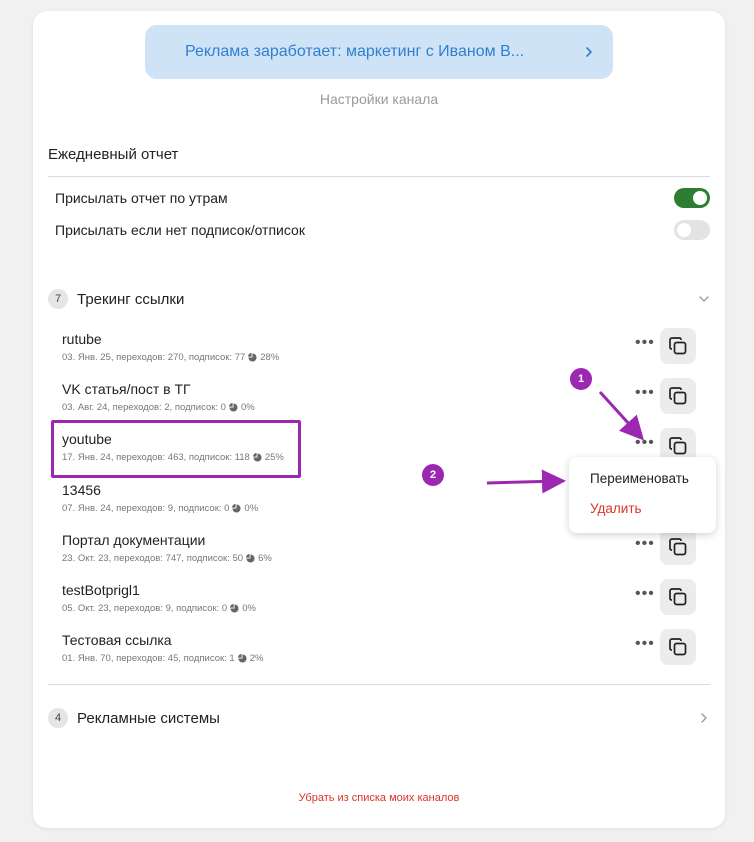  What do you see at coordinates (692, 198) in the screenshot?
I see `morning-report-toggle` at bounding box center [692, 198].